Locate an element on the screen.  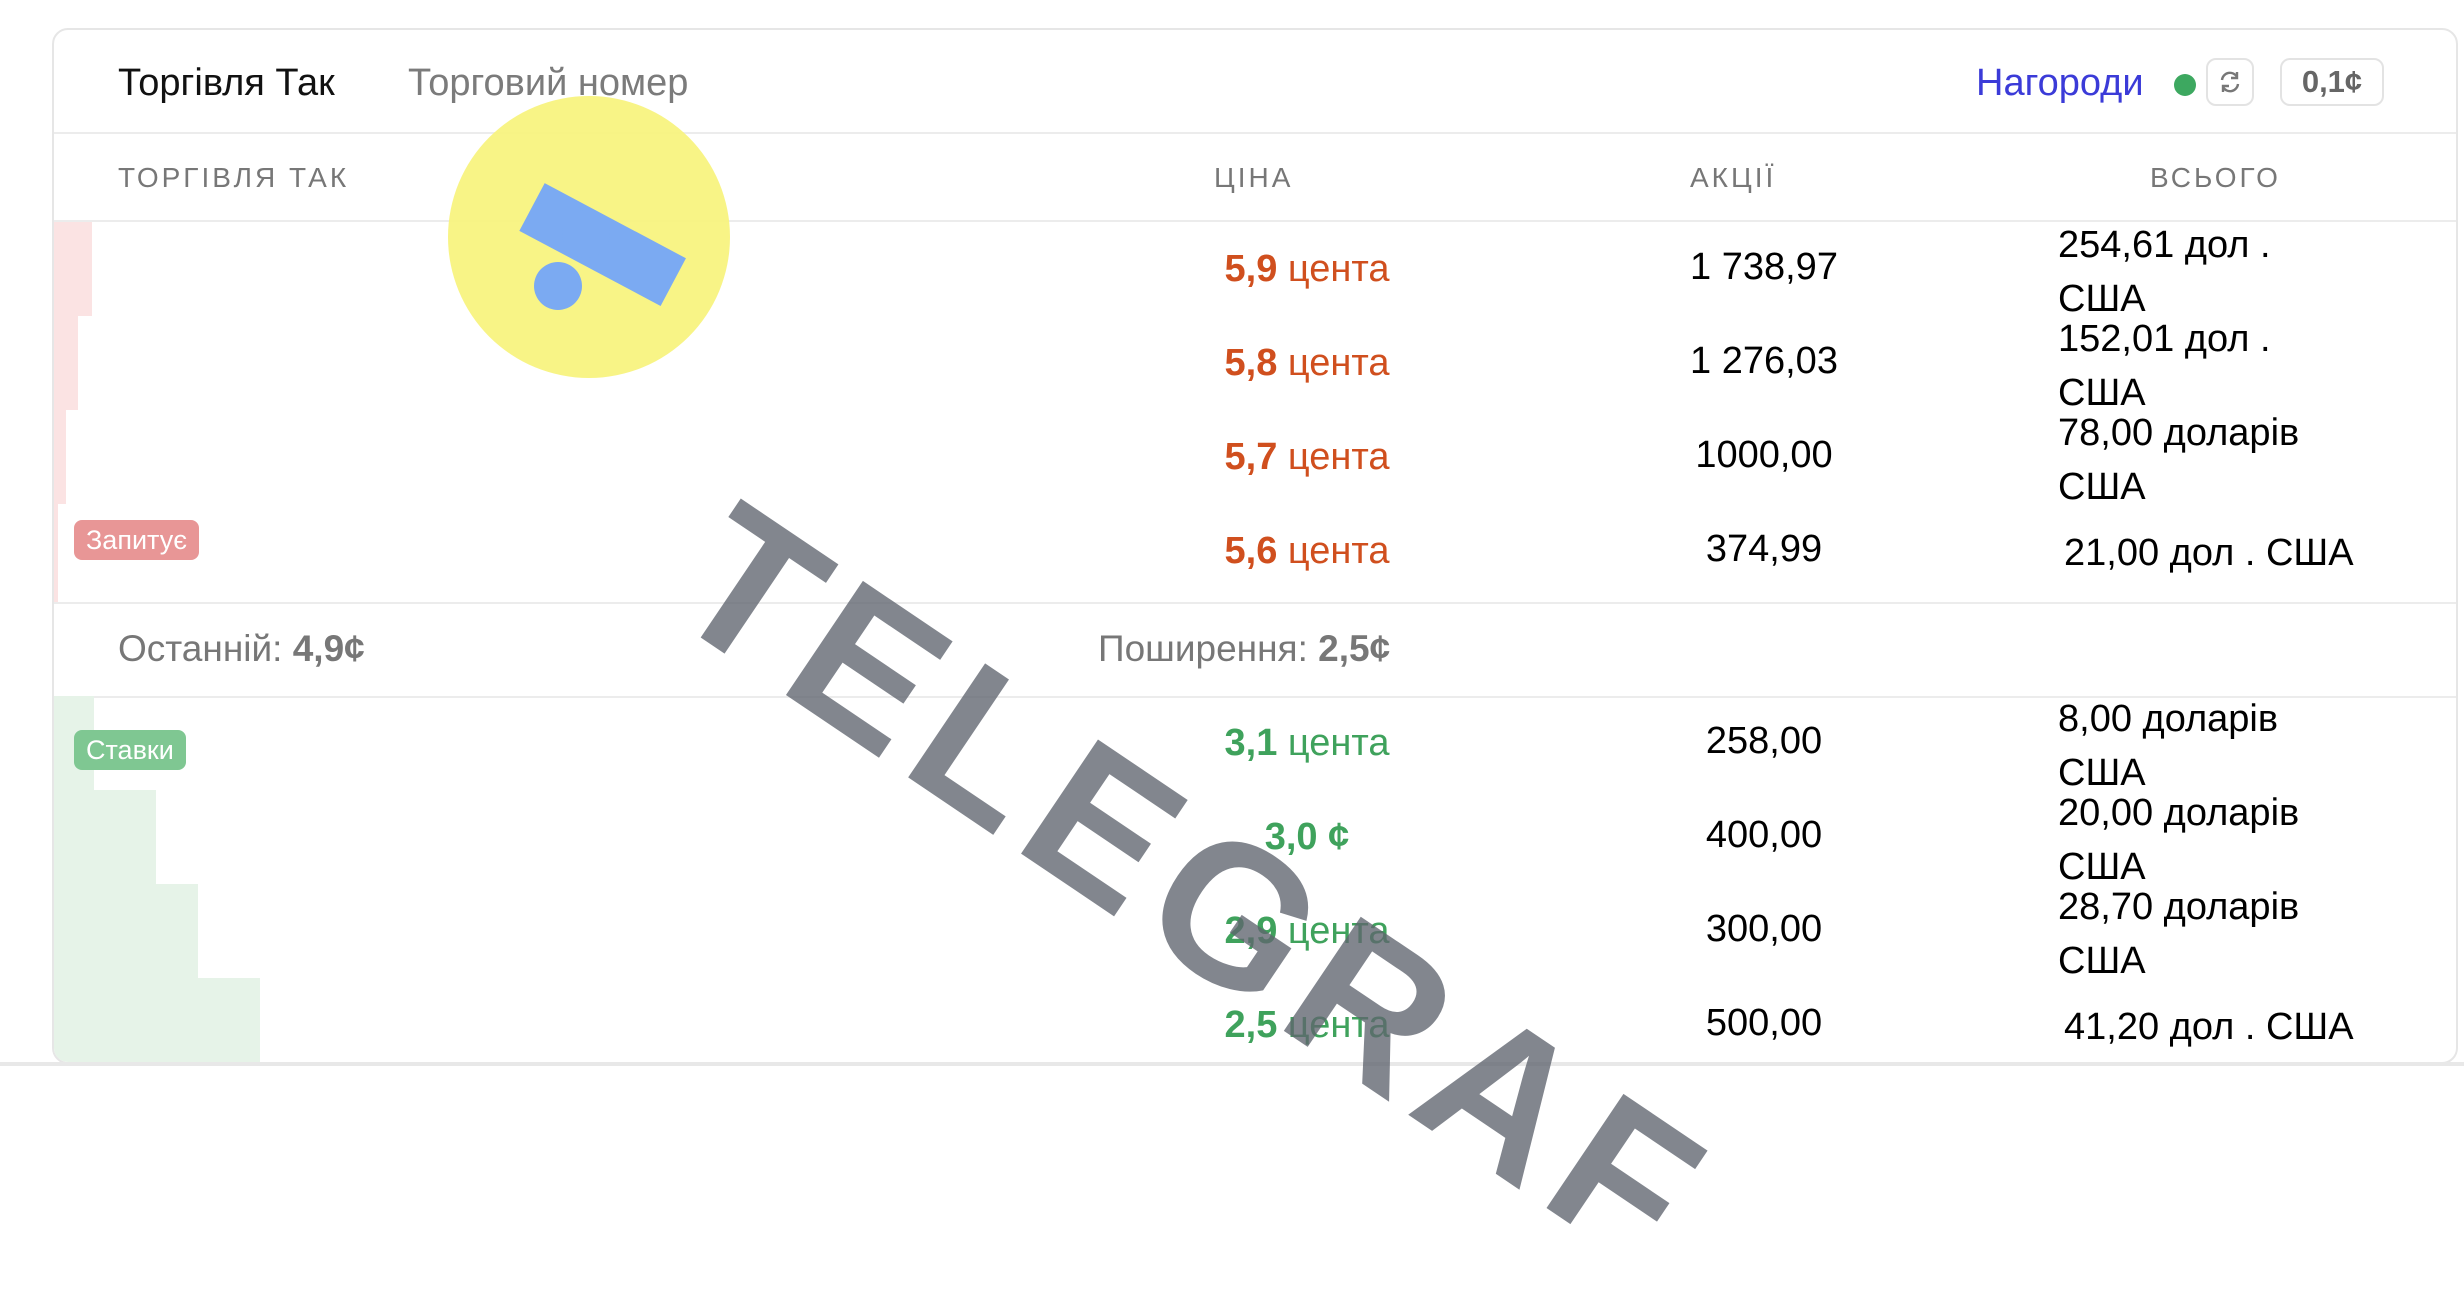
bid-shares: 258,00 is located at coordinates (1764, 741).